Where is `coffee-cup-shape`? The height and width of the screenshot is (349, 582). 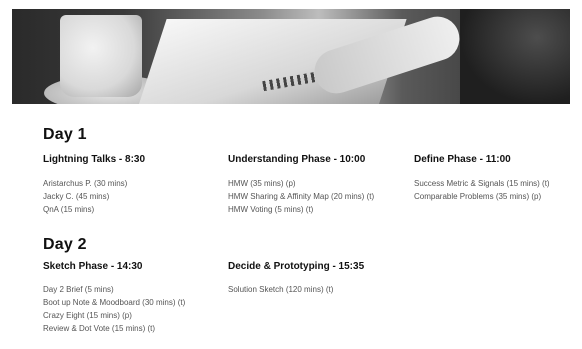 coffee-cup-shape is located at coordinates (101, 56).